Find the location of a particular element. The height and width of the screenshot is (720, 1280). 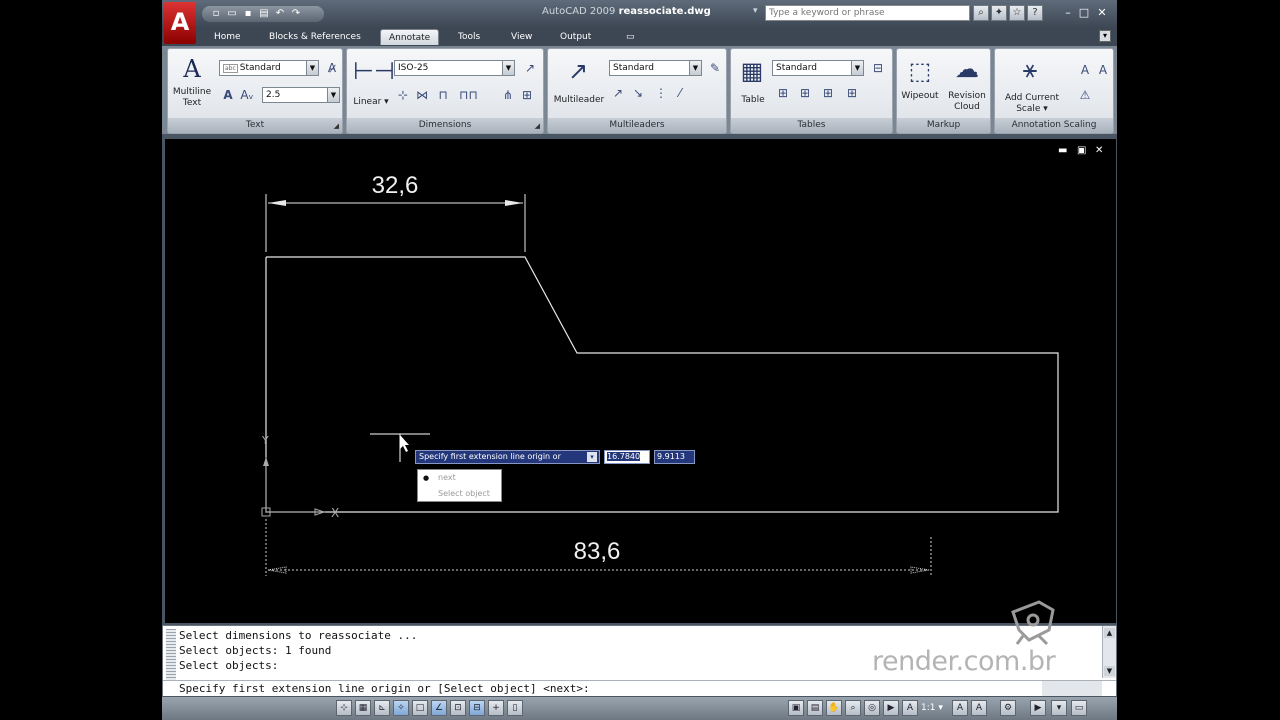

close-icon: ✕ is located at coordinates (1102, 12).